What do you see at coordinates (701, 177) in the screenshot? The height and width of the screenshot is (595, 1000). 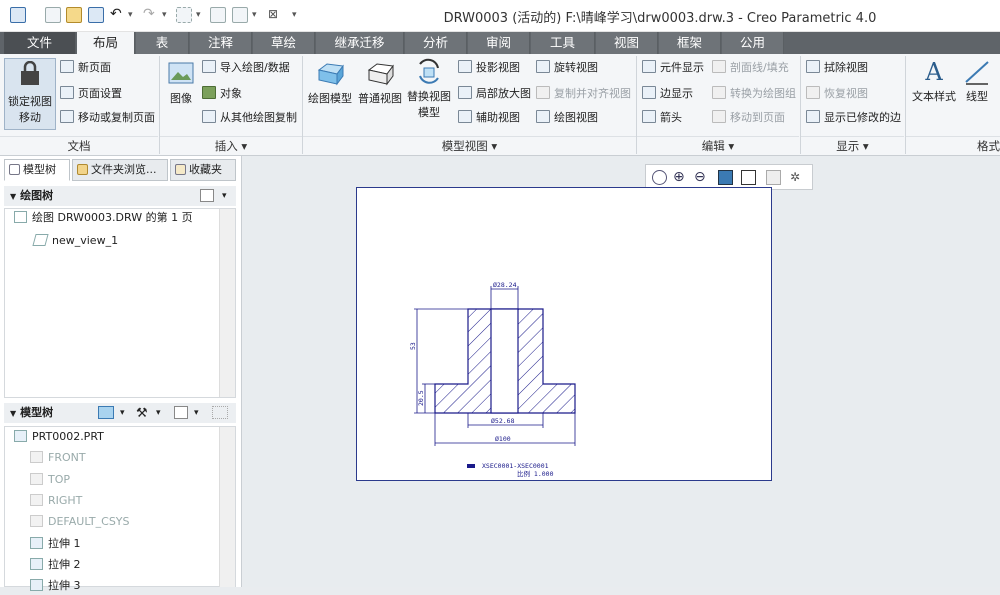 I see `zoom-out-icon: ⊖` at bounding box center [701, 177].